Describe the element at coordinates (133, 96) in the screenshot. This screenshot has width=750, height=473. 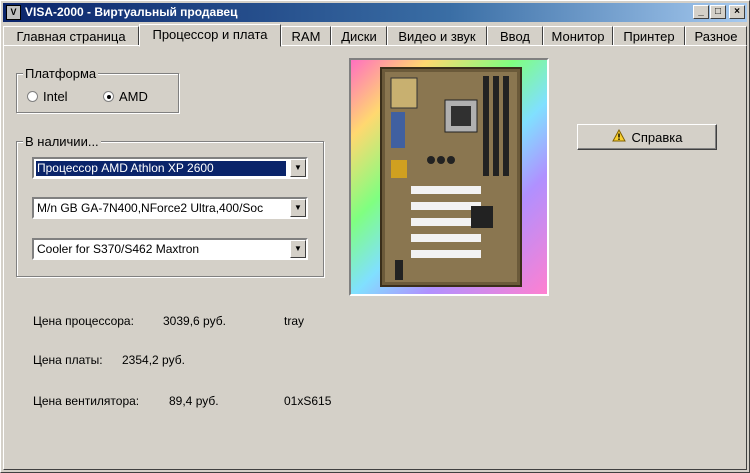
I see `radio-amd-label: AMD` at that location.